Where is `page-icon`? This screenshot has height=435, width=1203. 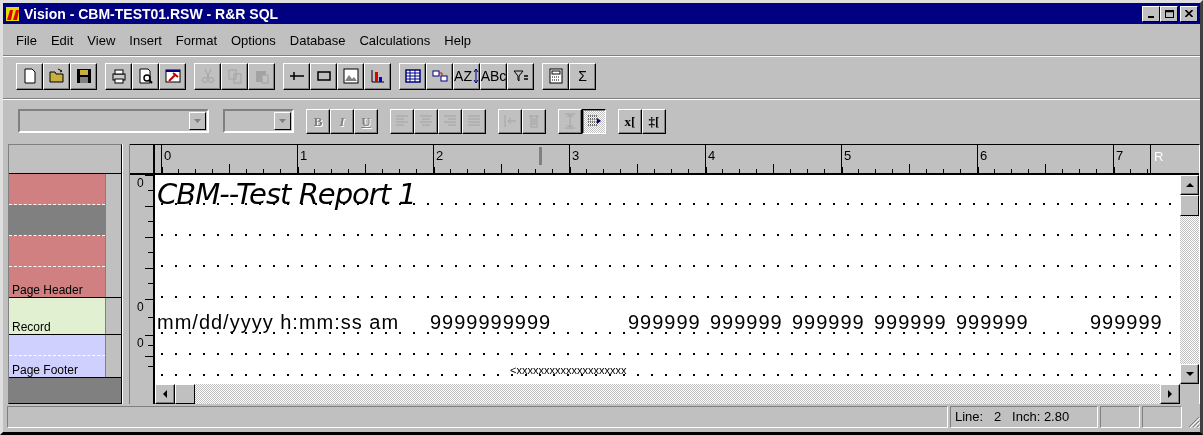
page-icon is located at coordinates (29, 76).